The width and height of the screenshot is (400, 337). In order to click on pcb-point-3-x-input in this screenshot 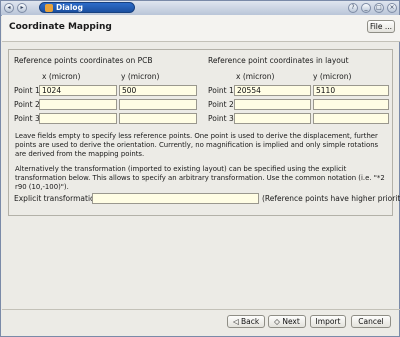, I will do `click(78, 118)`.